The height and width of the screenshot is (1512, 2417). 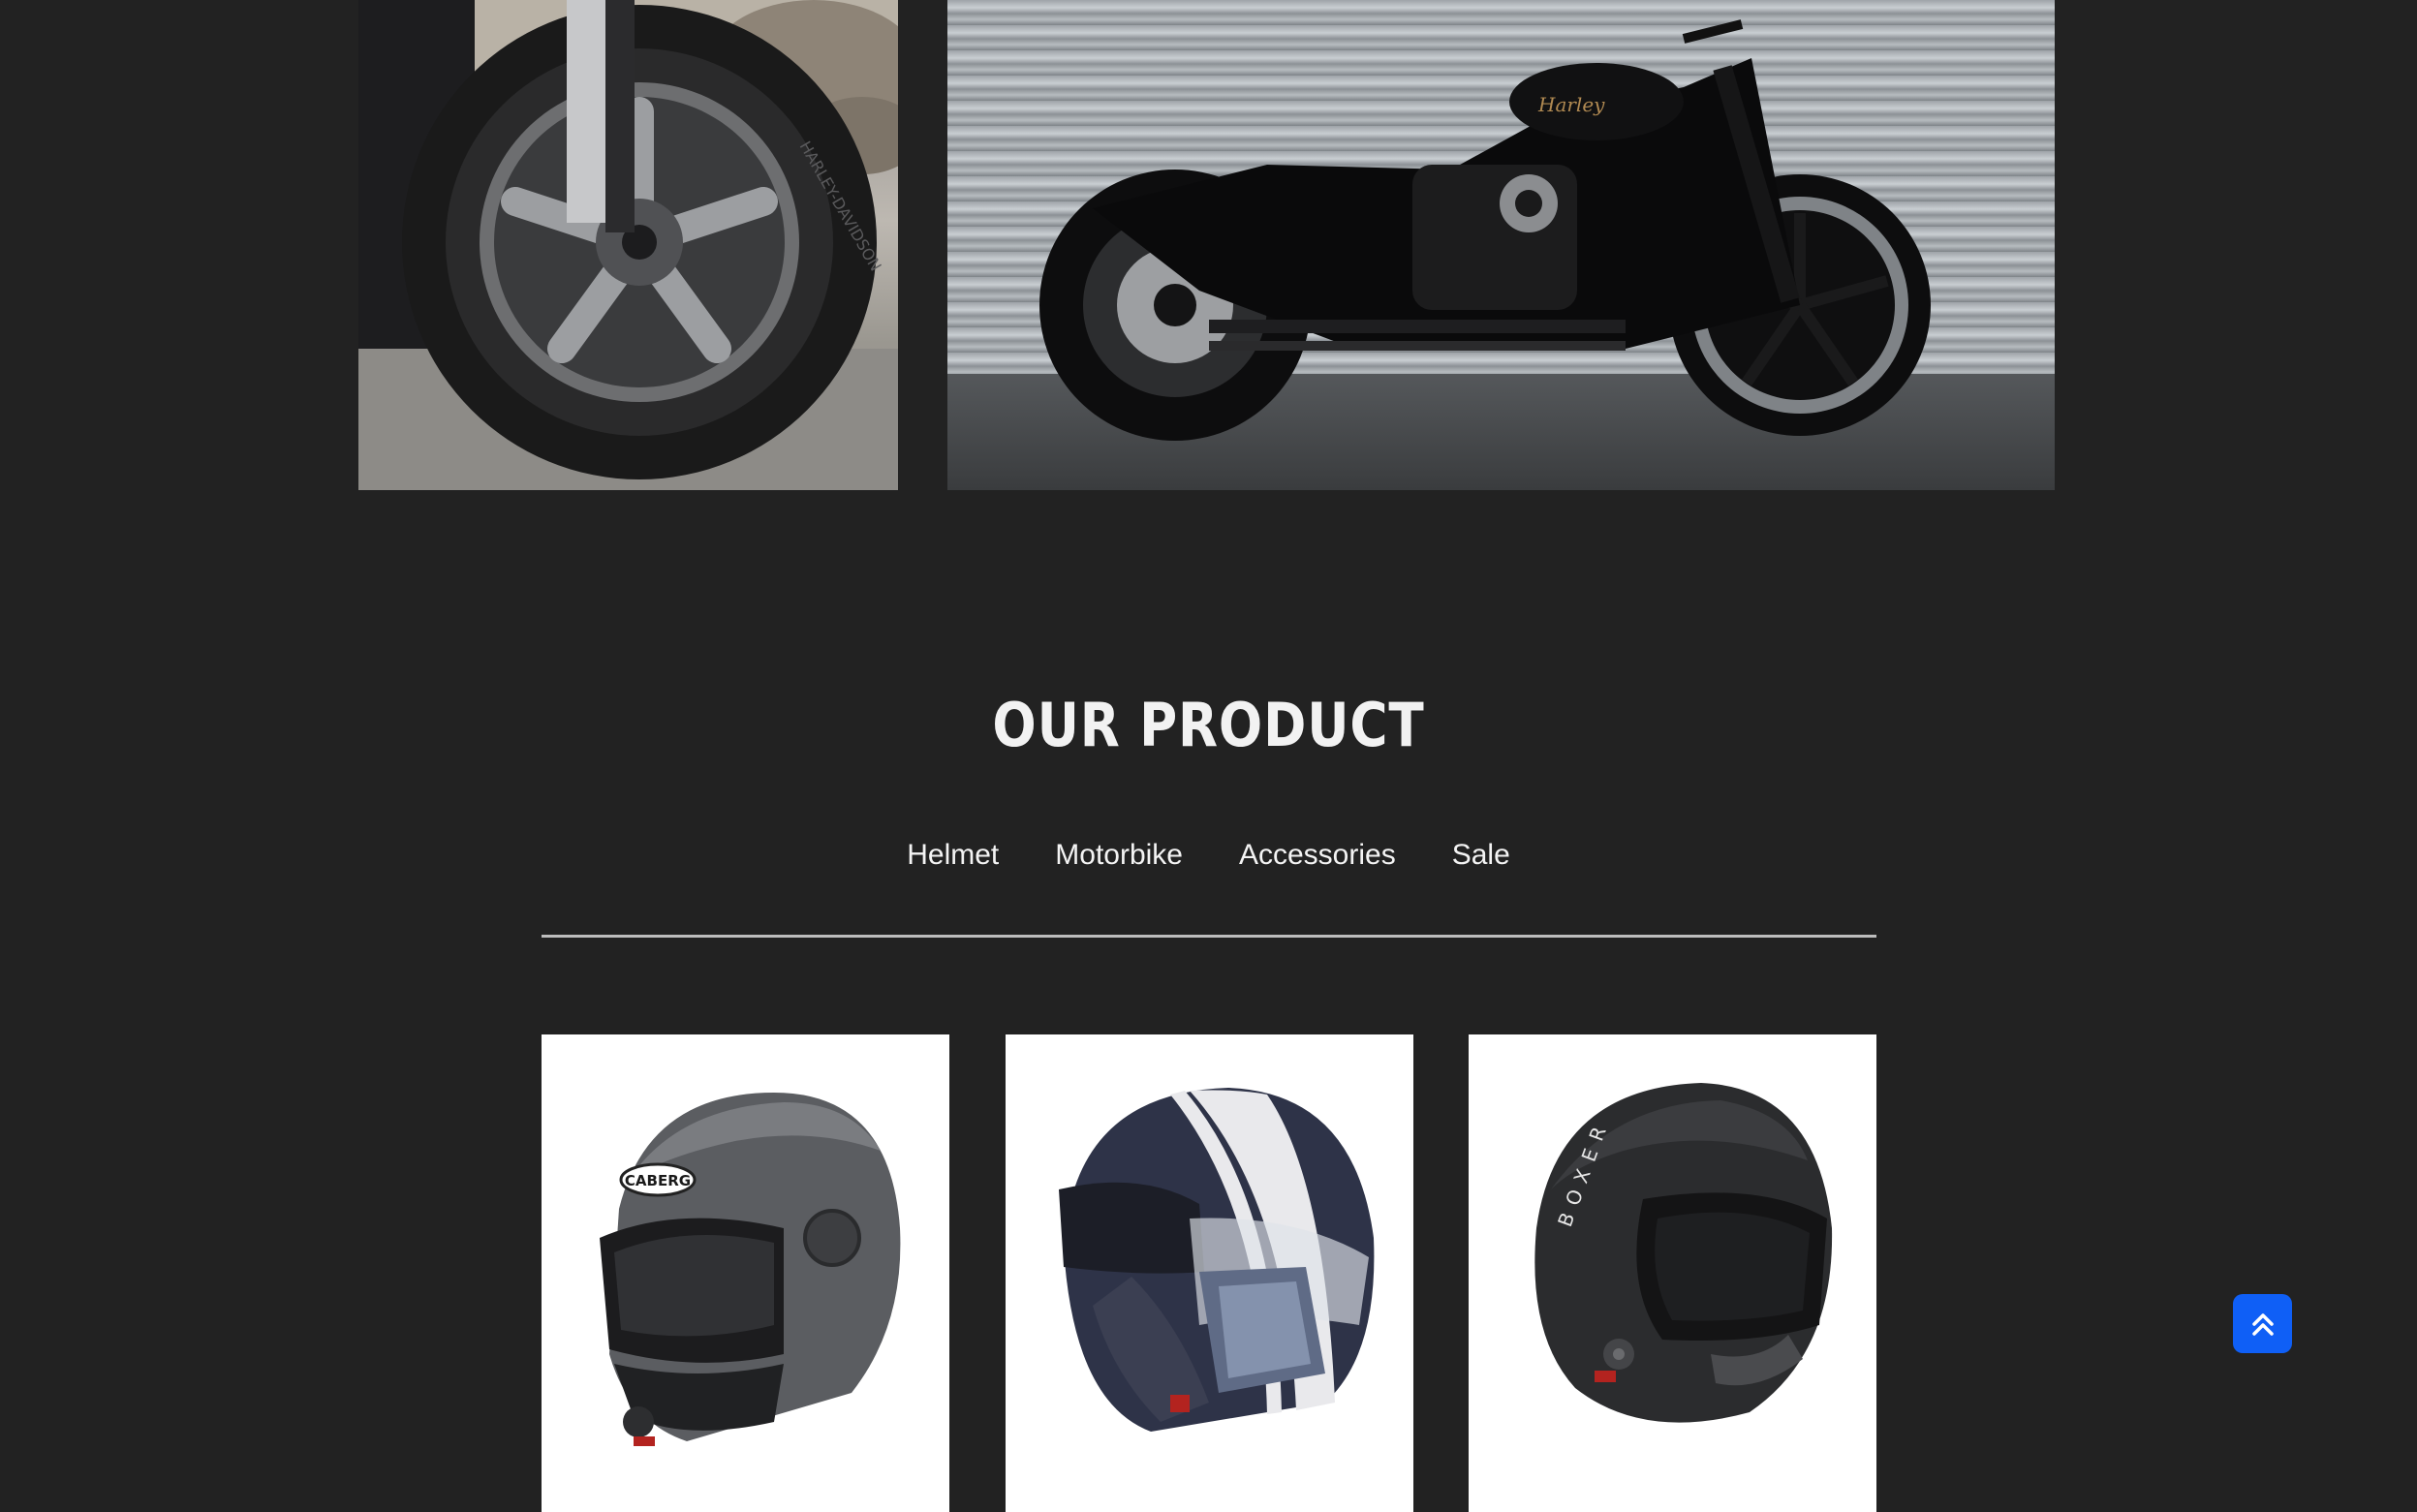 I want to click on motorcycle-illustration: Harley, so click(x=1485, y=230).